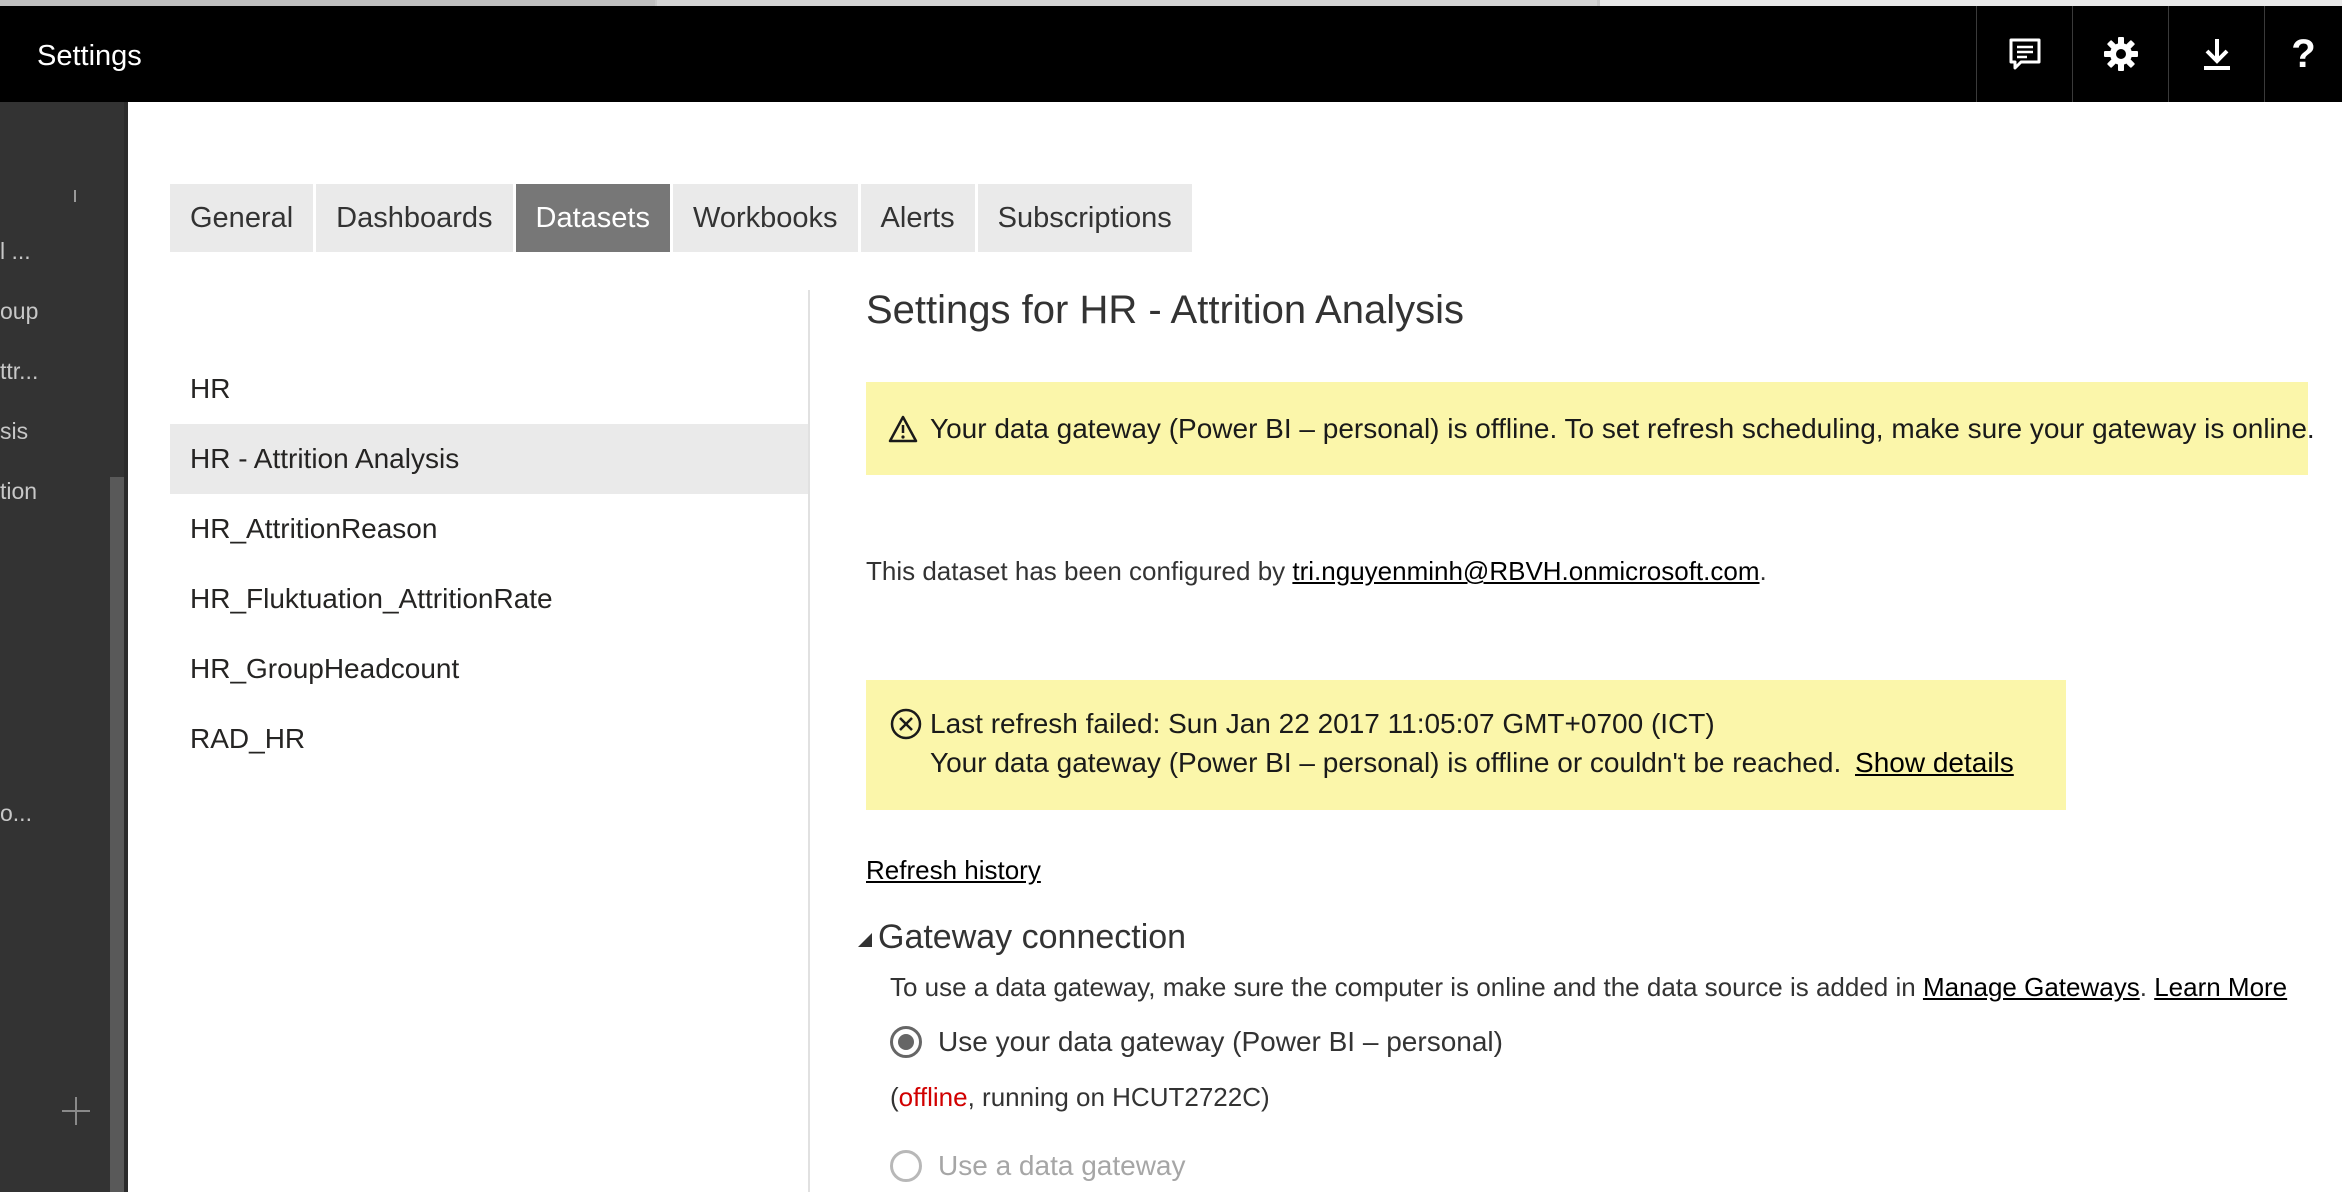  Describe the element at coordinates (75, 196) in the screenshot. I see `nav-collapse-tick` at that location.